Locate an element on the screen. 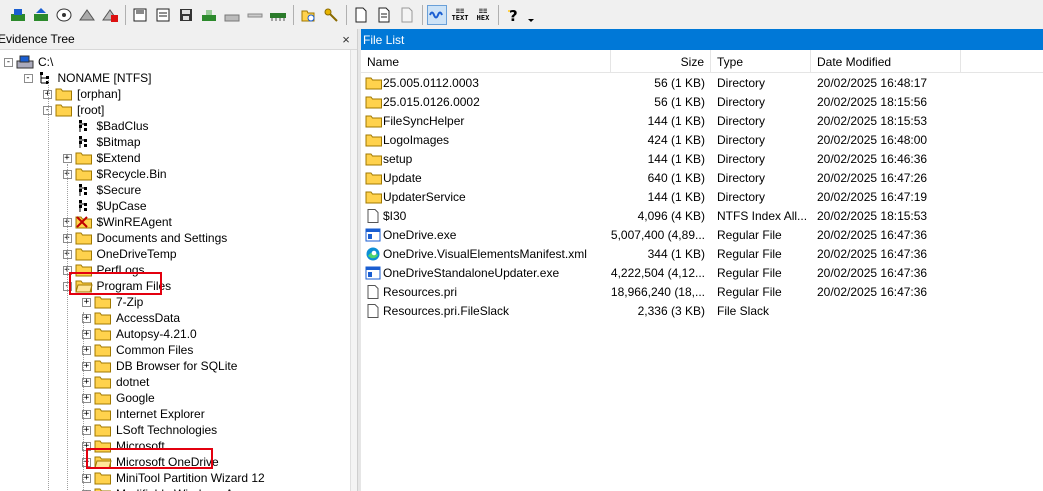 This screenshot has height=491, width=1043. node-google: + Google is located at coordinates (119, 398).